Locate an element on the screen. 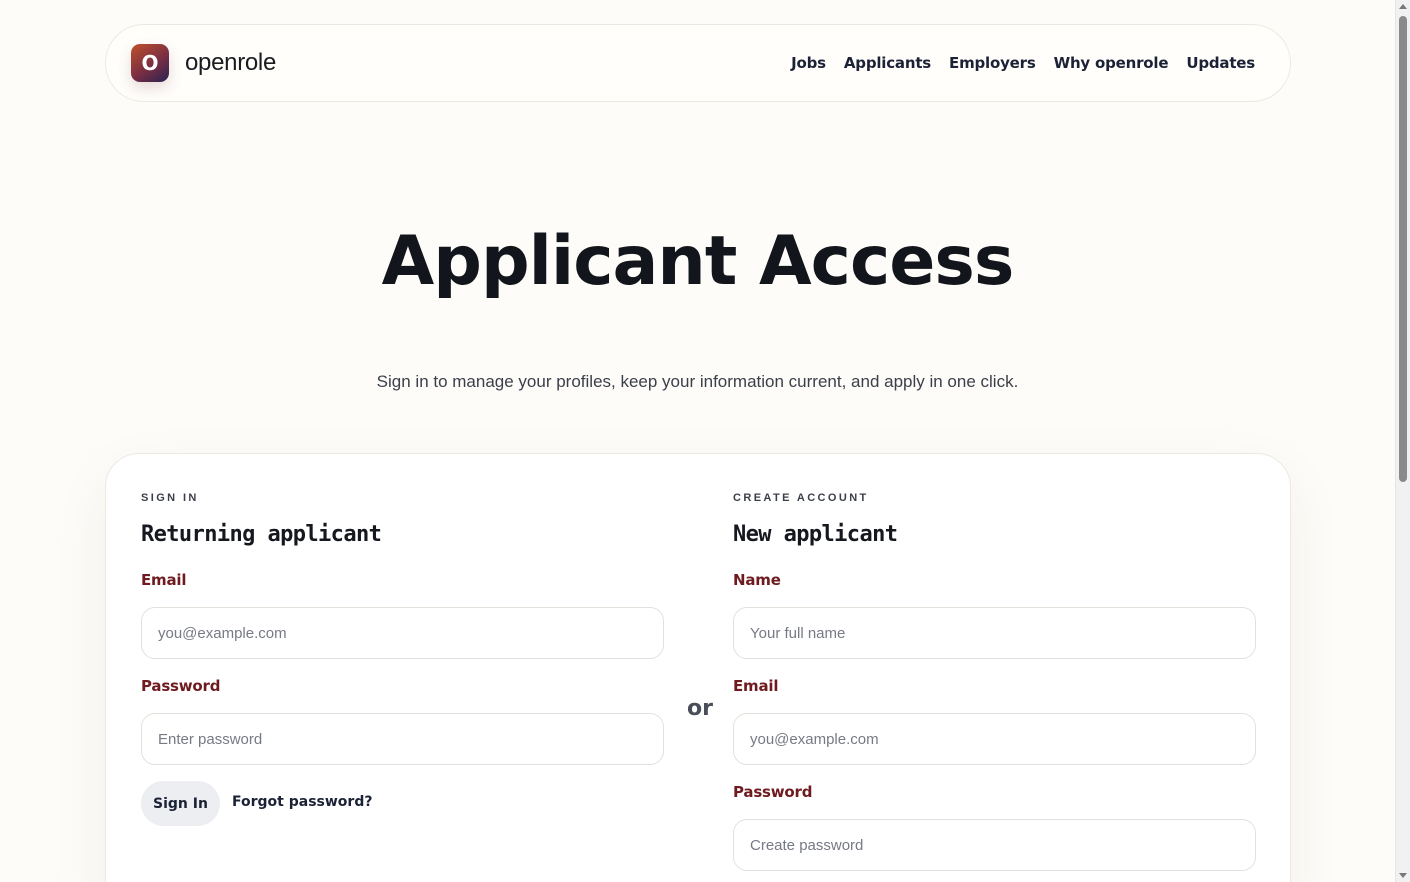 Image resolution: width=1410 pixels, height=882 pixels. create-email-input is located at coordinates (994, 739).